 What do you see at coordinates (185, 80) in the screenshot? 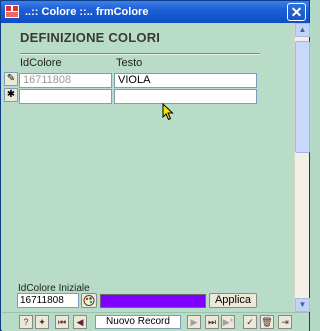
I see `testo-field: VIOLA` at bounding box center [185, 80].